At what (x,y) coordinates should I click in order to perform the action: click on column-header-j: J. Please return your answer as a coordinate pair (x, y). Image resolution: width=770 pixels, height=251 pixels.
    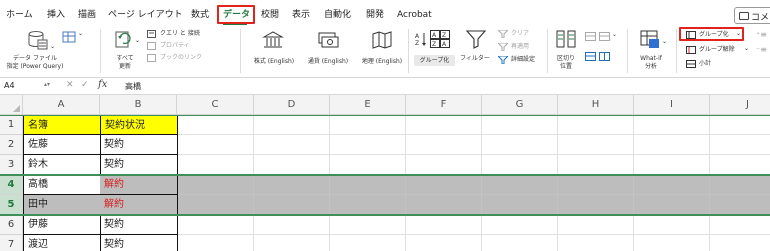
    Looking at the image, I should click on (740, 105).